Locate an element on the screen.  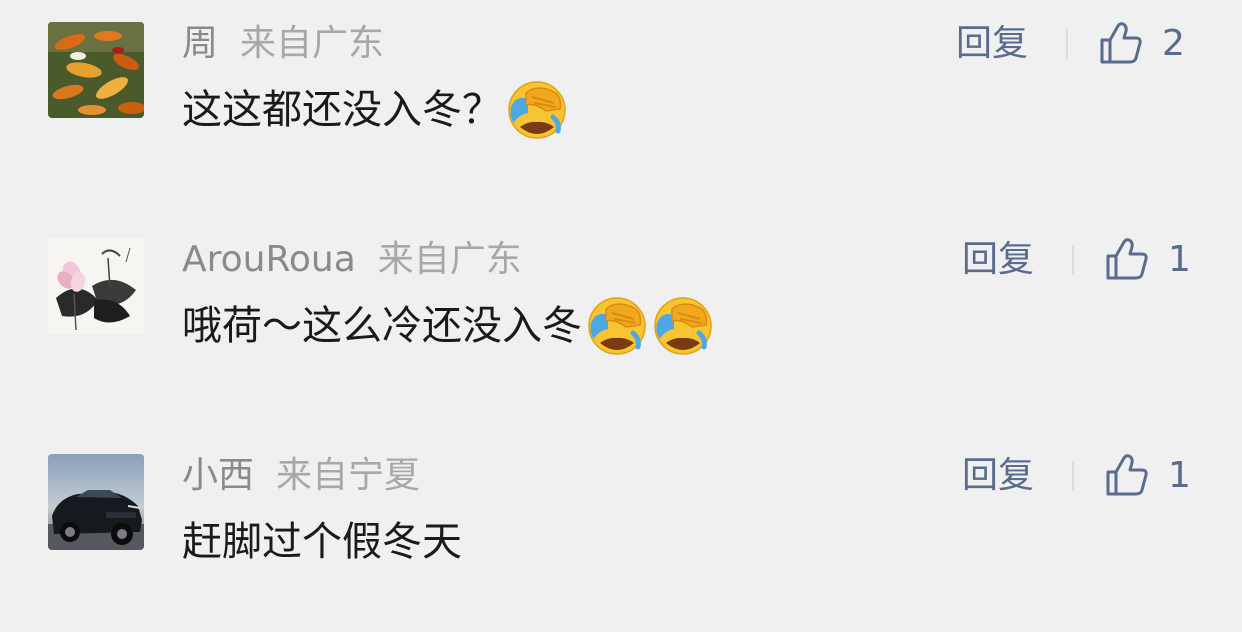
car-avatar-image is located at coordinates (96, 502).